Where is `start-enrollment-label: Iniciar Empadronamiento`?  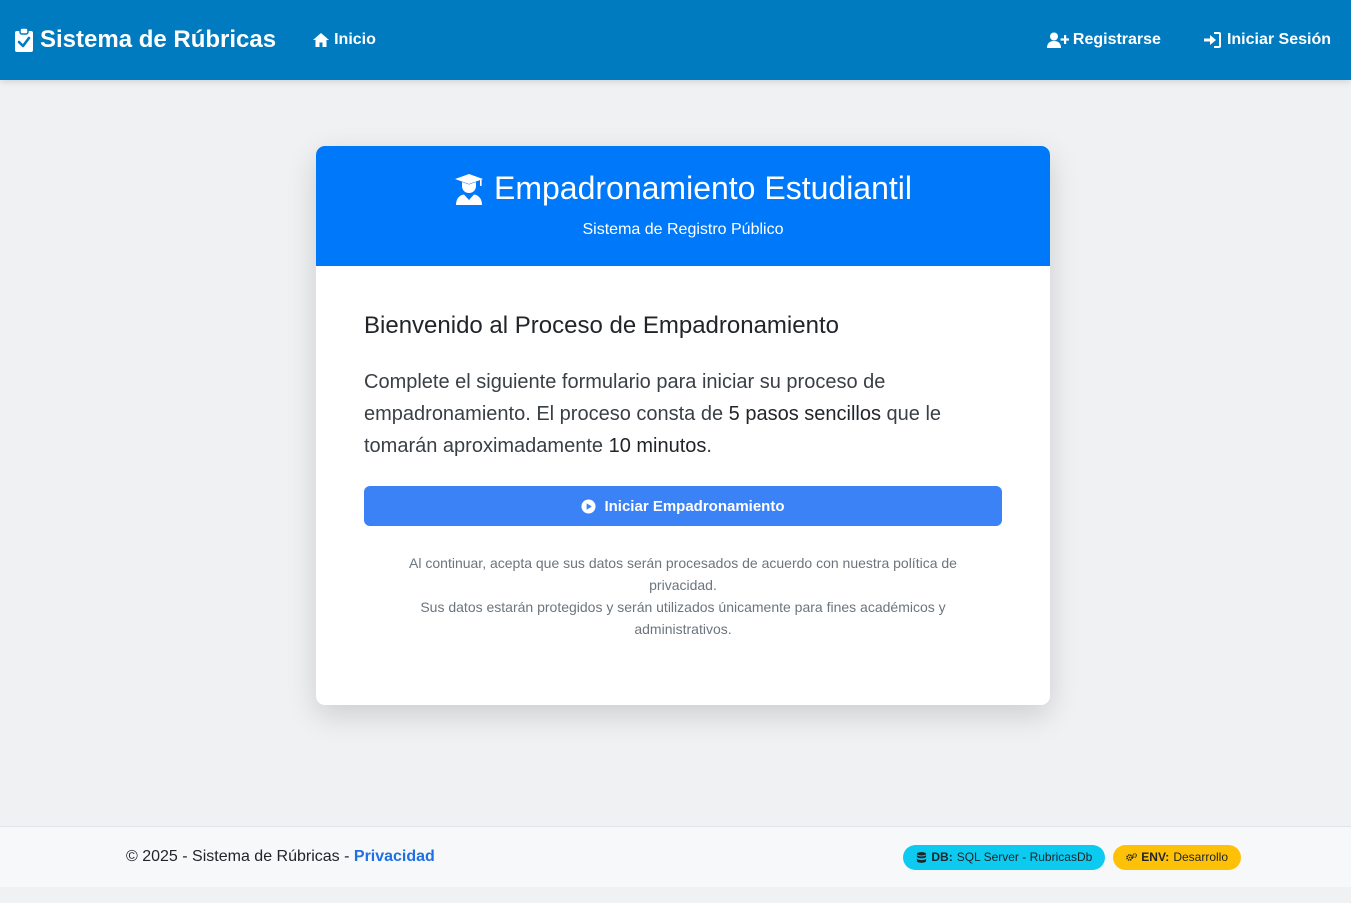
start-enrollment-label: Iniciar Empadronamiento is located at coordinates (694, 506).